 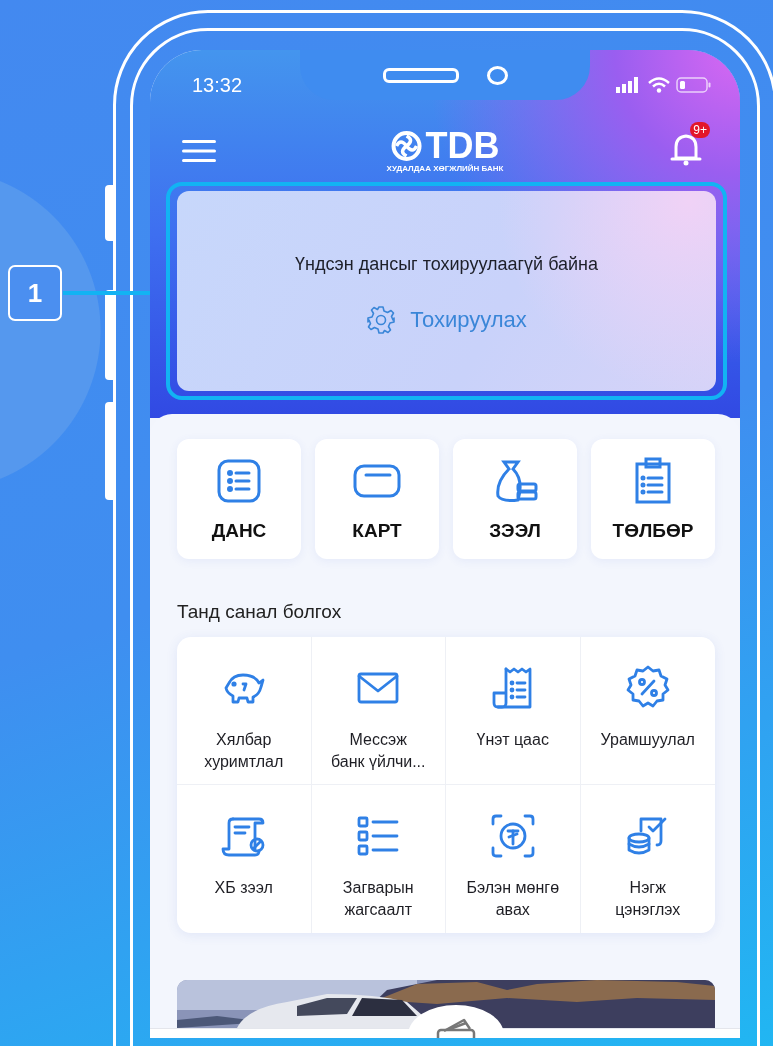 What do you see at coordinates (260, 612) in the screenshot?
I see `section-title: Танд санал болгох` at bounding box center [260, 612].